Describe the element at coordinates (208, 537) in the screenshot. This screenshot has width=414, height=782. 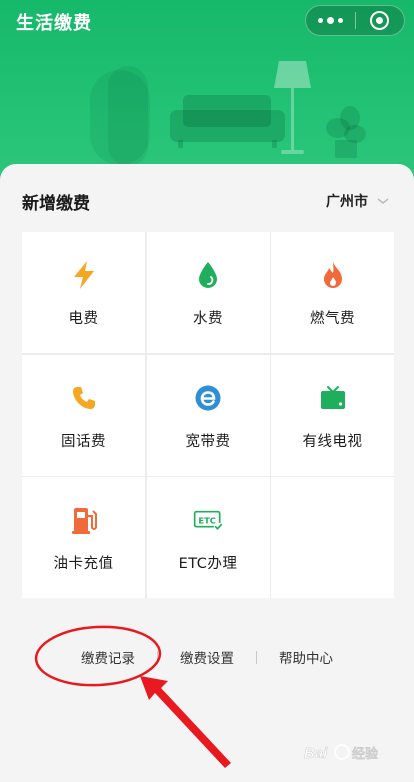
I see `service-etc: ETC ETC办理` at that location.